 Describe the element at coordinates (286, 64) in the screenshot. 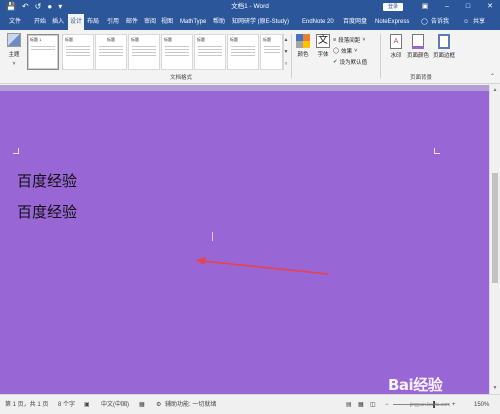

I see `gallery-more-icon: ▿` at that location.